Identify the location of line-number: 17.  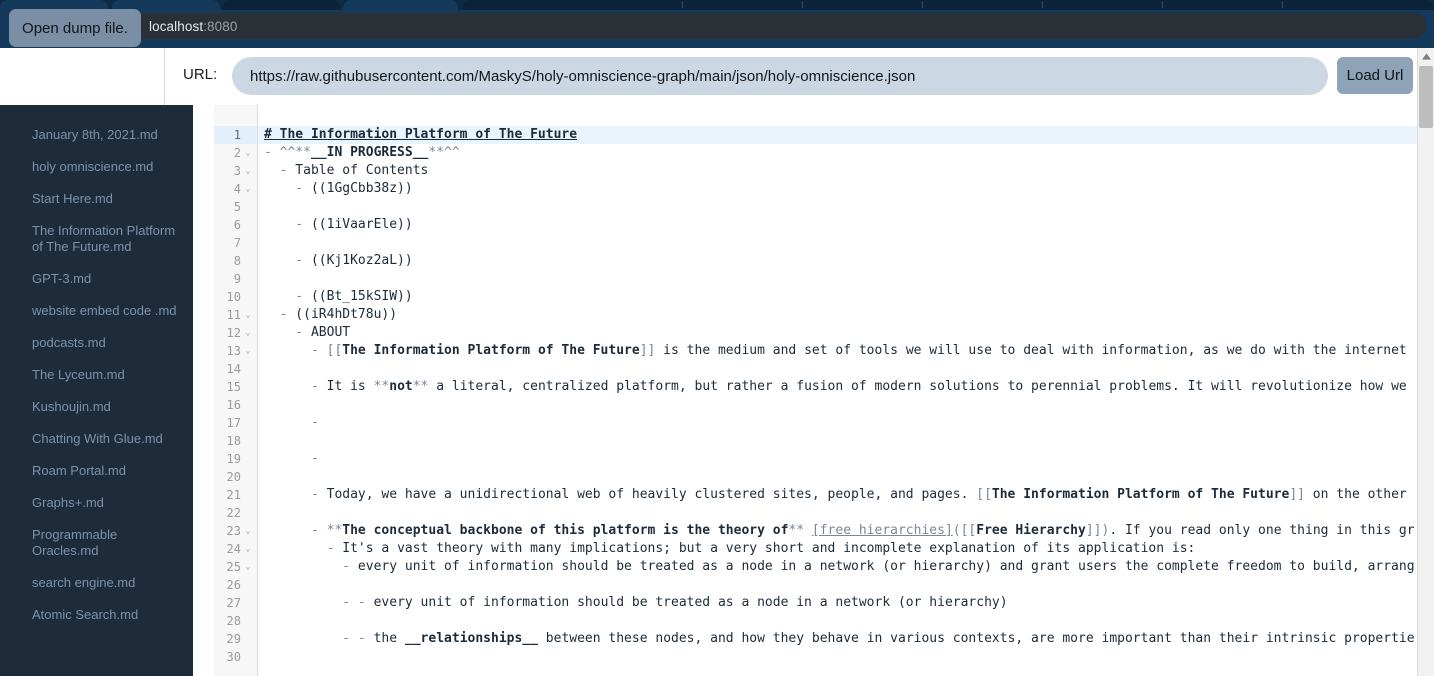
(233, 423).